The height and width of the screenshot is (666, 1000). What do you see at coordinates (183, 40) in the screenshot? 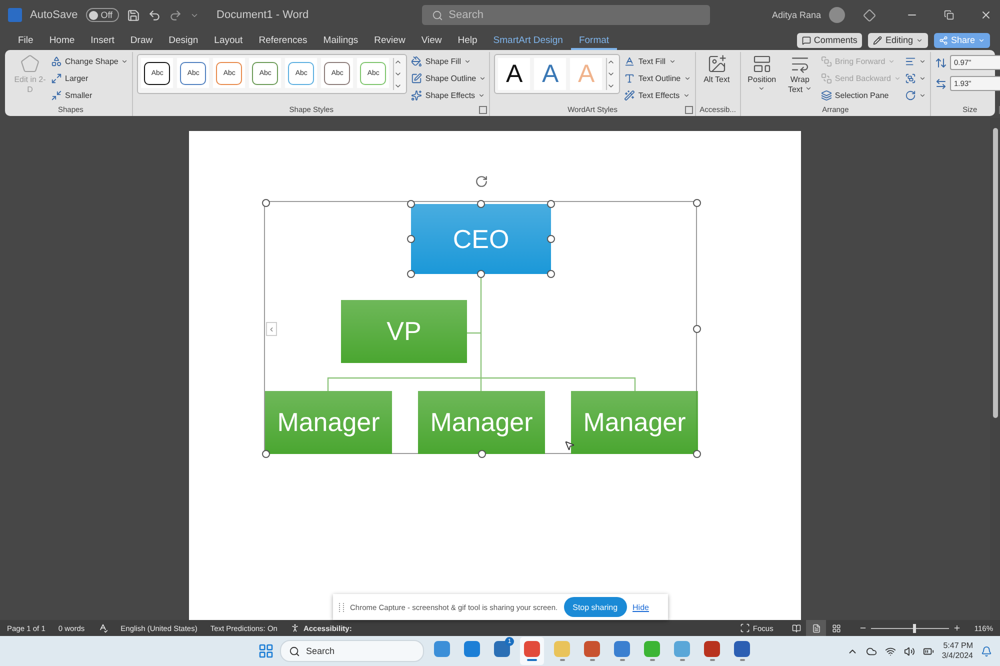
I see `menu-tab: Design` at bounding box center [183, 40].